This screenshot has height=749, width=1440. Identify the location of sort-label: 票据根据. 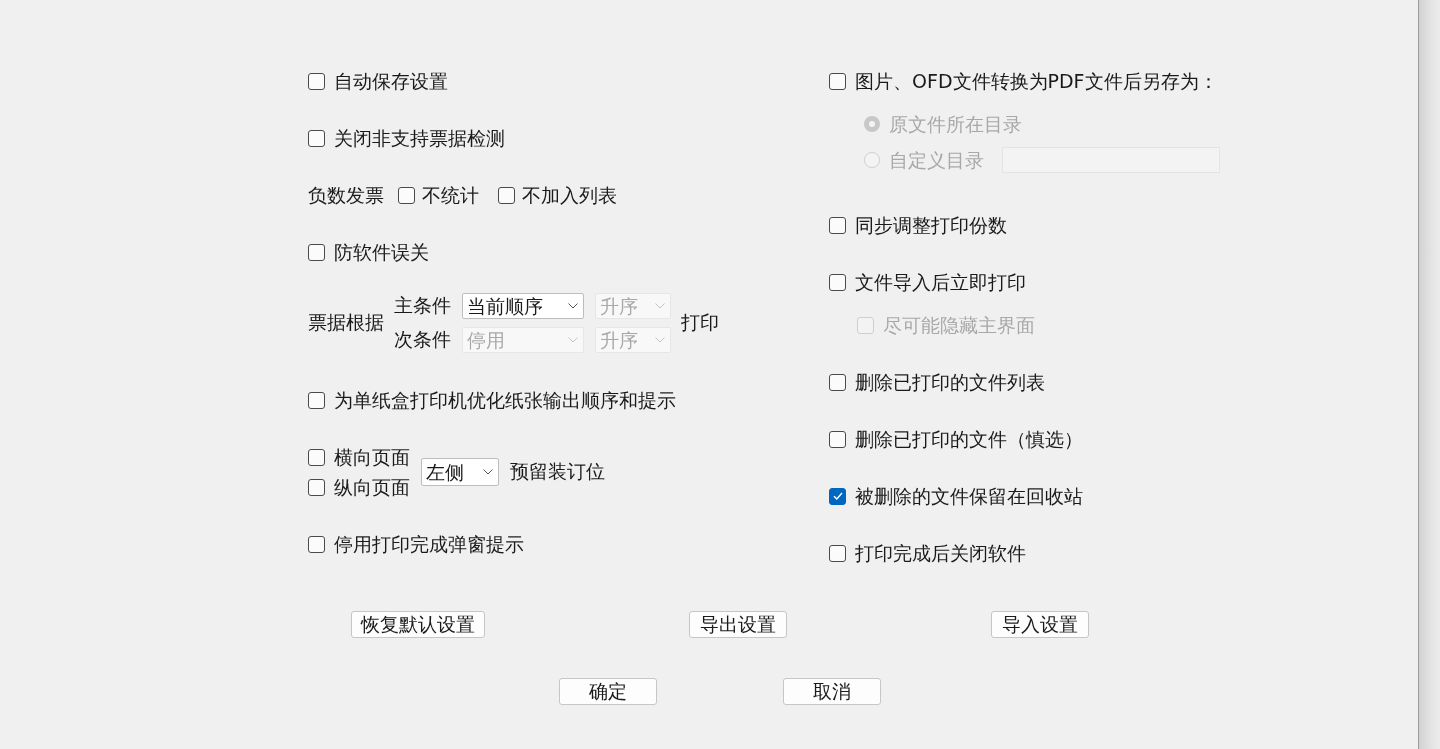
(346, 322).